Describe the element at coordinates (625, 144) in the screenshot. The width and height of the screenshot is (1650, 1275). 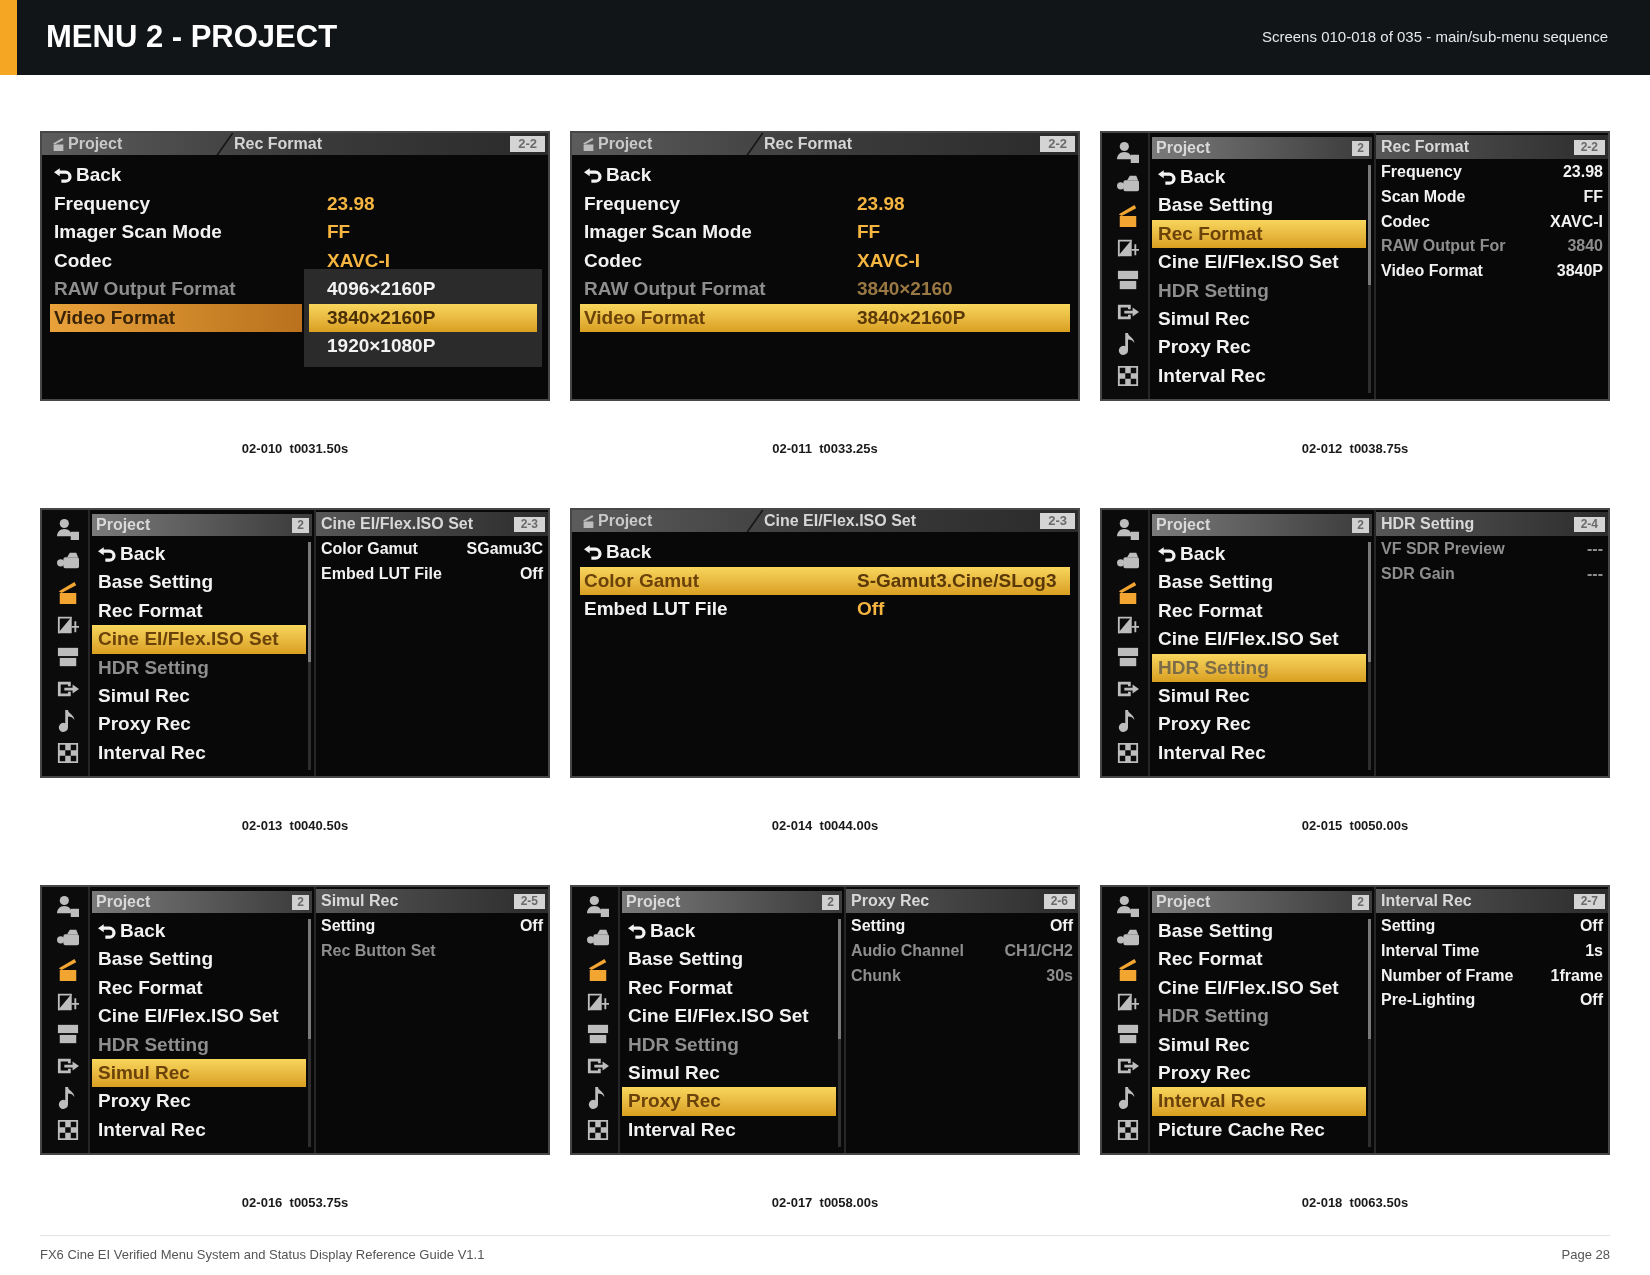
I see `breadcrumb-parent: Project` at that location.